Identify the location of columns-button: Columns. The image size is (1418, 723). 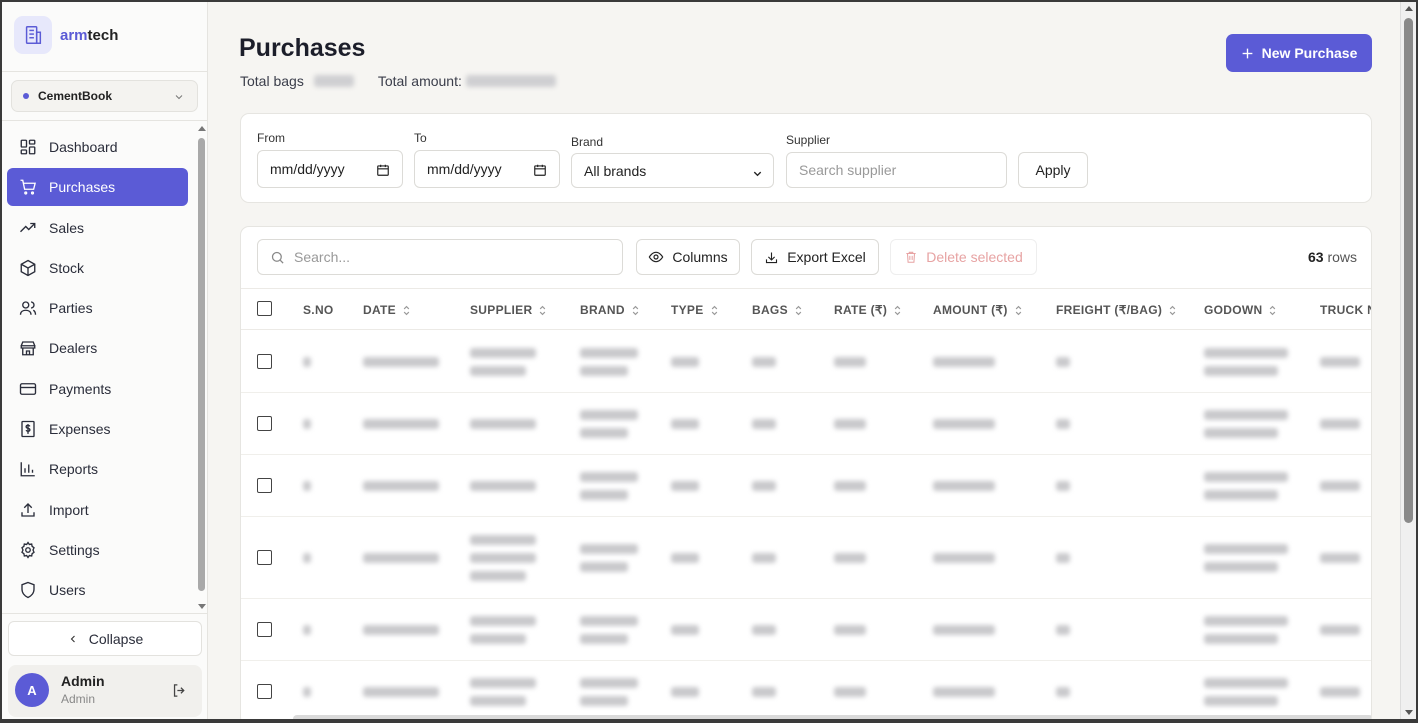
(688, 257).